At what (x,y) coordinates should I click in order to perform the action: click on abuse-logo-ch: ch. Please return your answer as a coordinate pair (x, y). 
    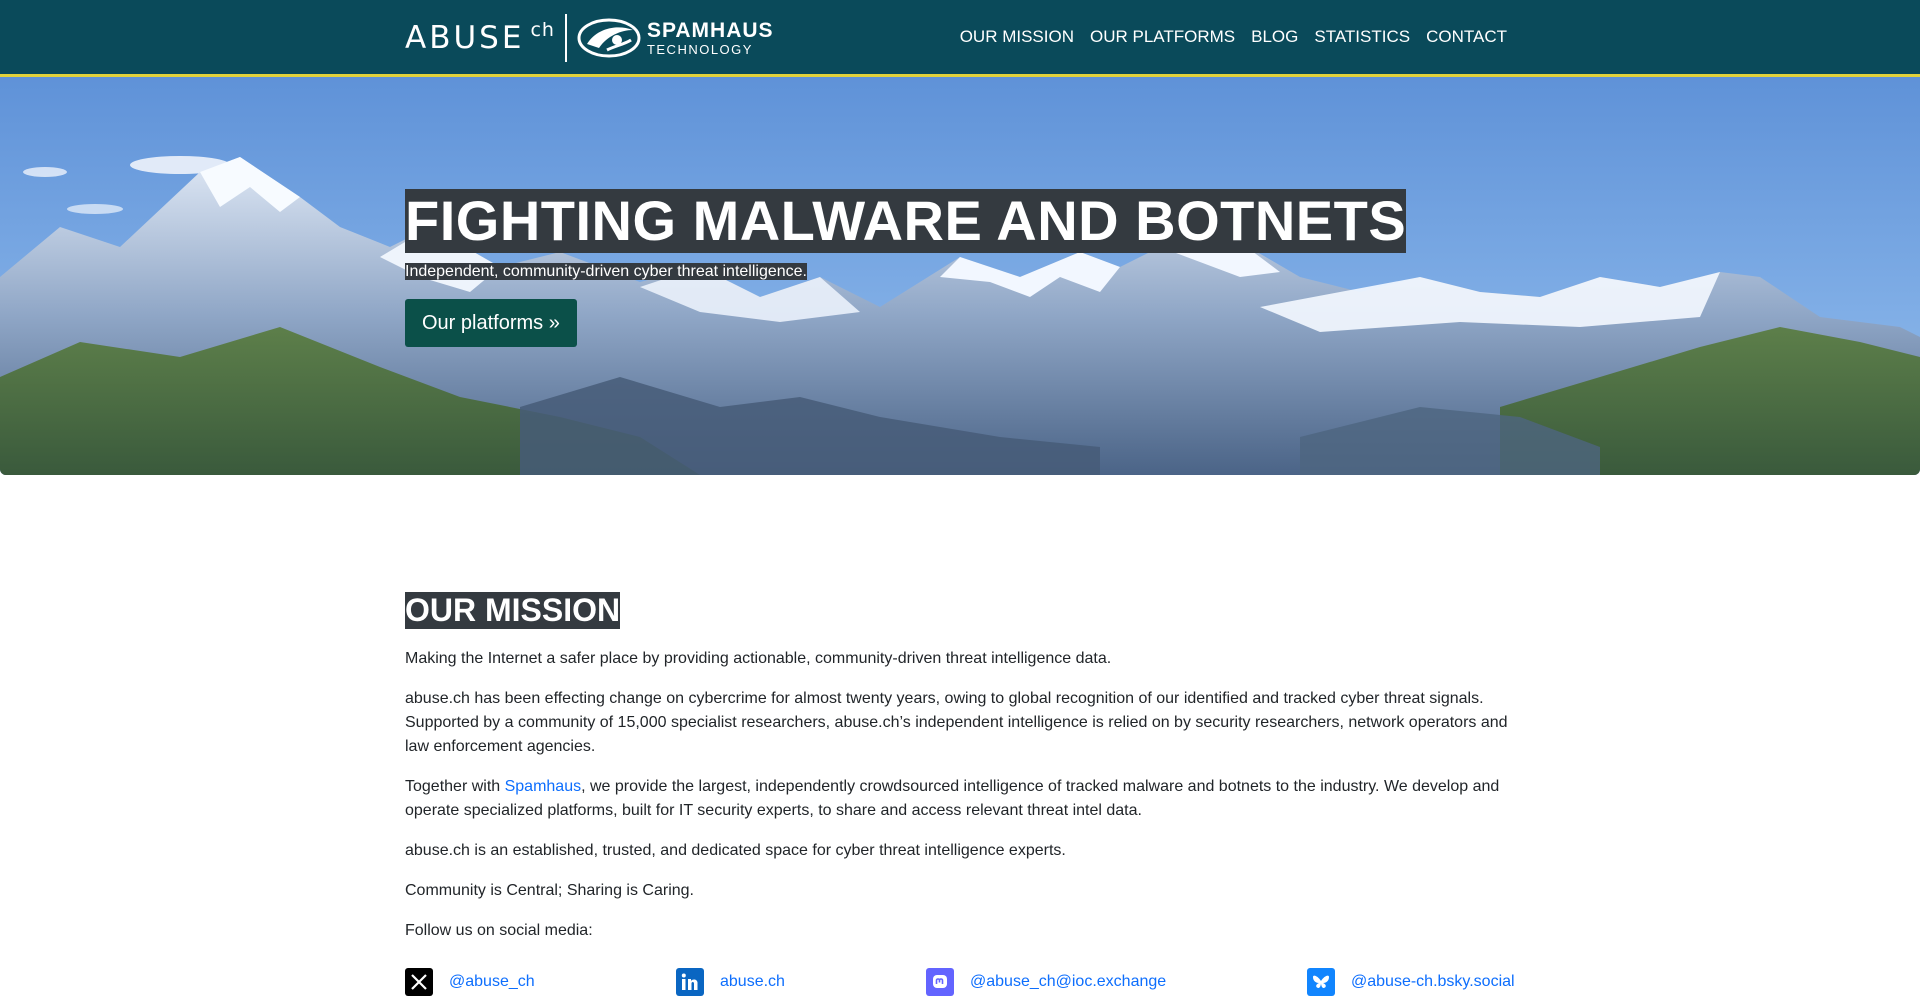
    Looking at the image, I should click on (542, 30).